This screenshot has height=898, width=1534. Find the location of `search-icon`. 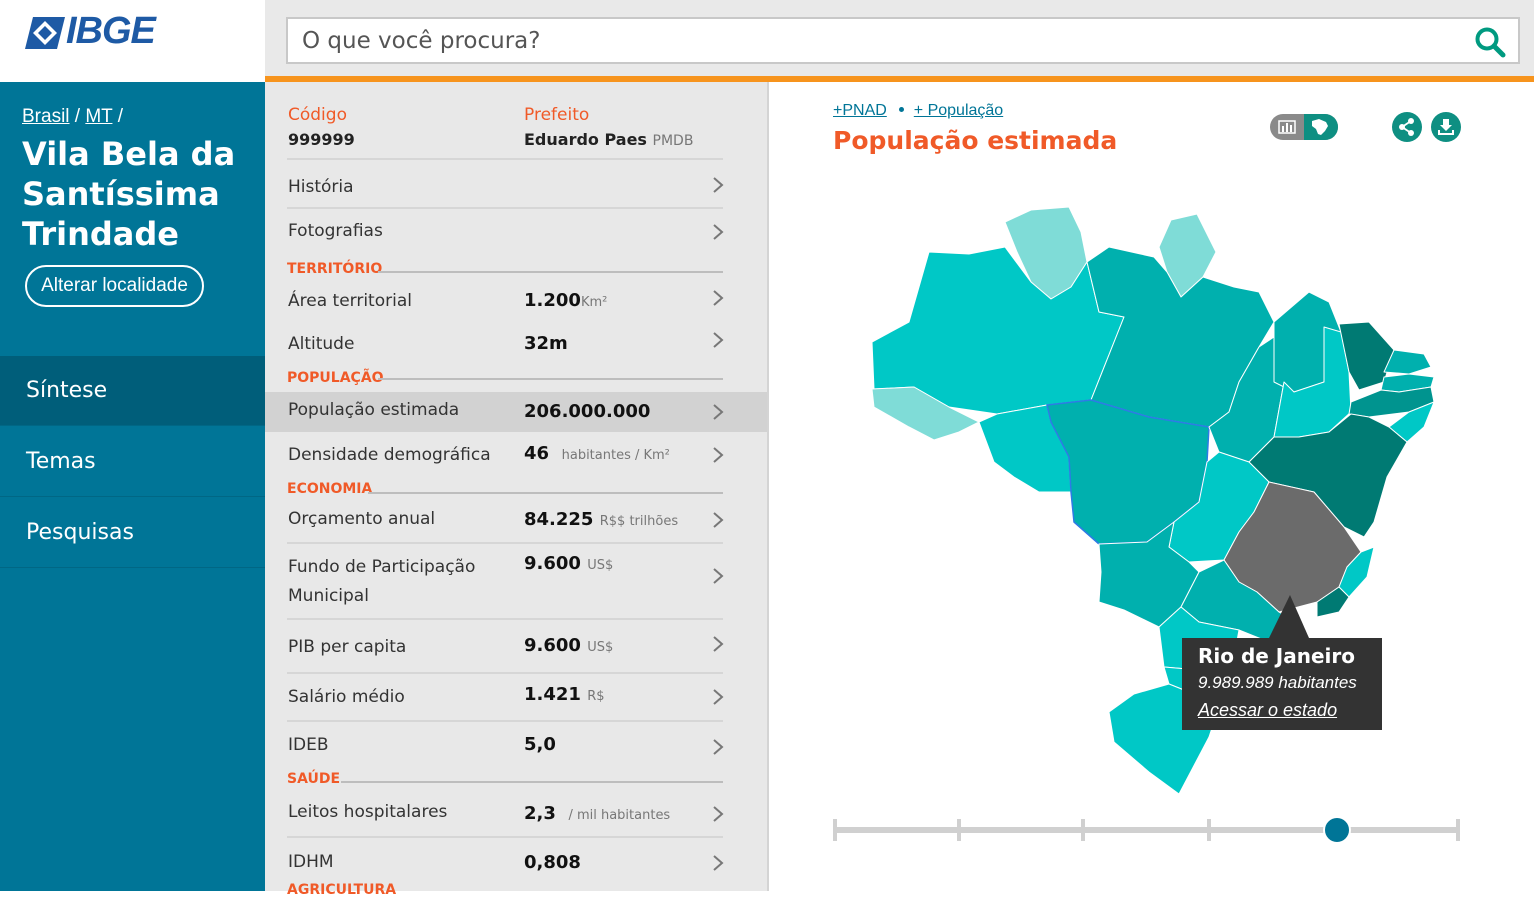

search-icon is located at coordinates (1490, 42).